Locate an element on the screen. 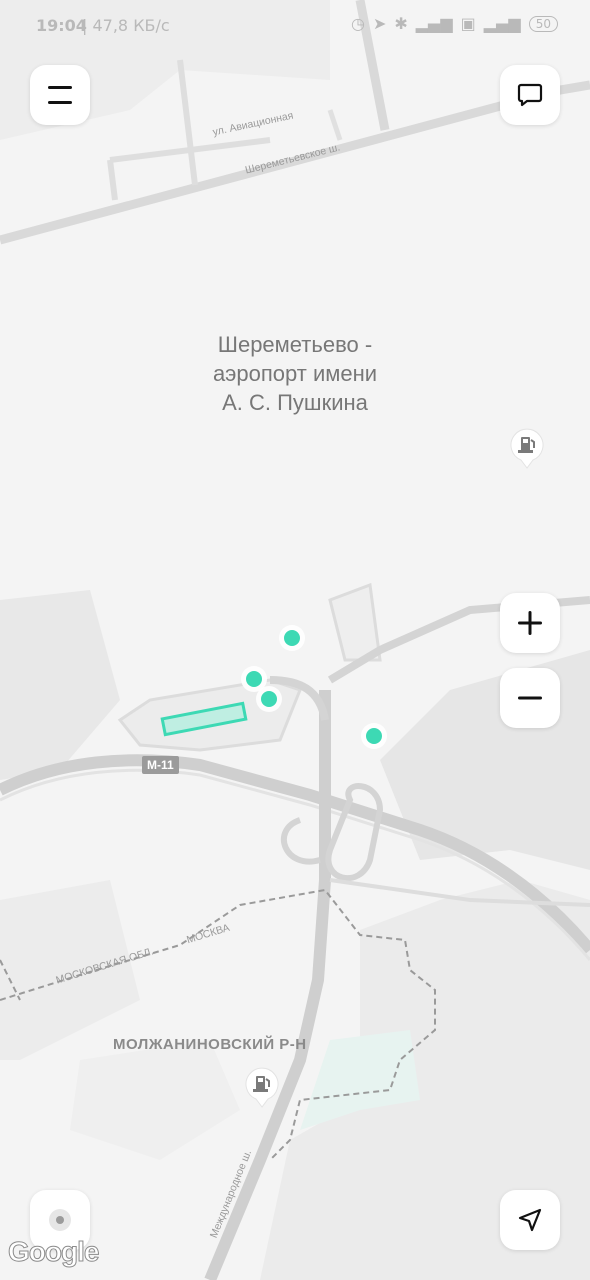  chat-button is located at coordinates (530, 95).